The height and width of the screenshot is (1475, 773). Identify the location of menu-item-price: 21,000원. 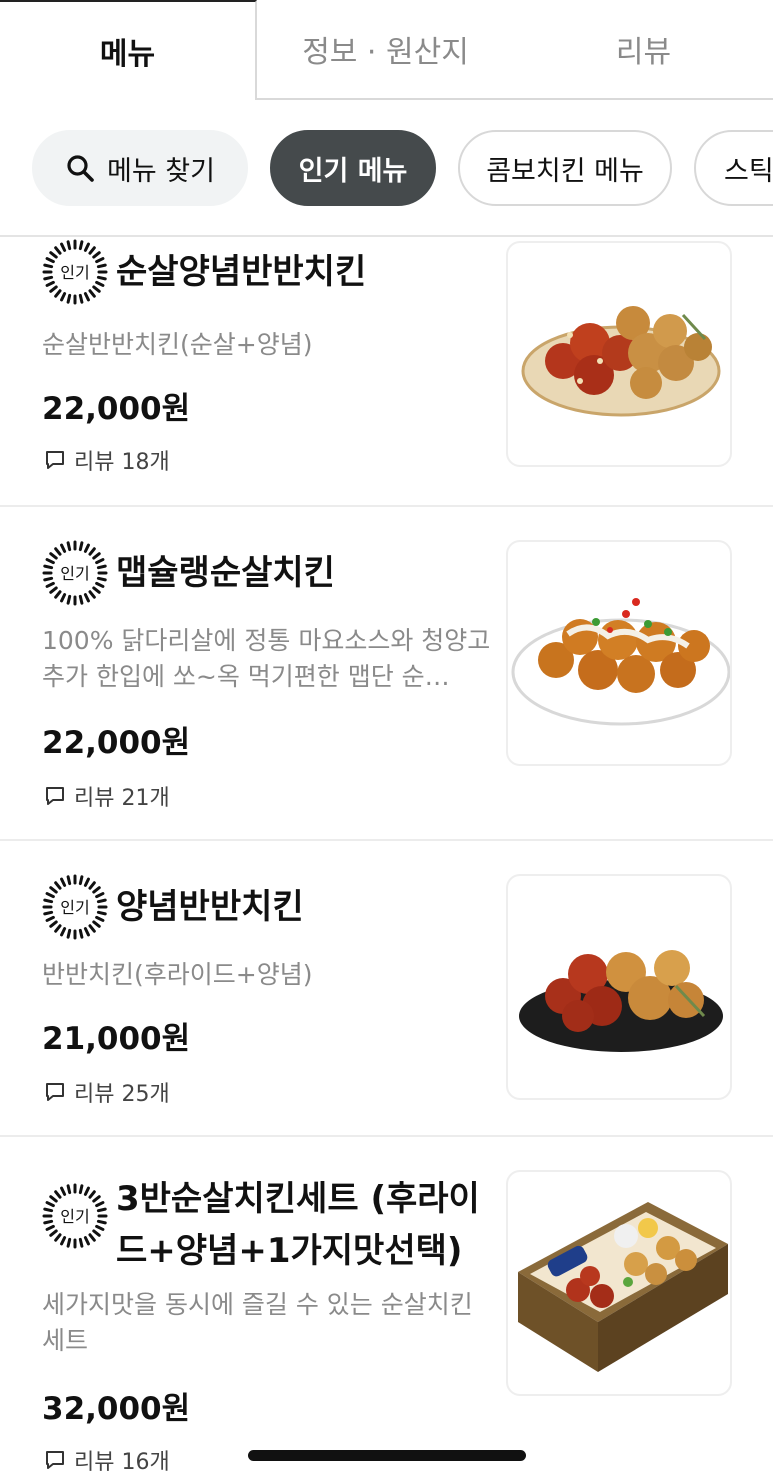
(116, 1039).